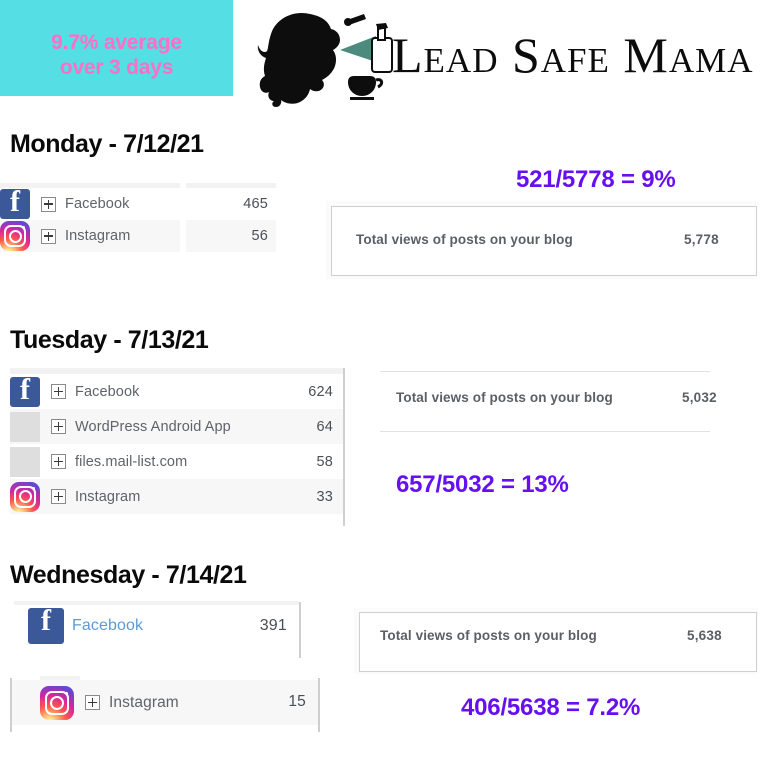  Describe the element at coordinates (176, 496) in the screenshot. I see `referrer-row: Instagram 33` at that location.